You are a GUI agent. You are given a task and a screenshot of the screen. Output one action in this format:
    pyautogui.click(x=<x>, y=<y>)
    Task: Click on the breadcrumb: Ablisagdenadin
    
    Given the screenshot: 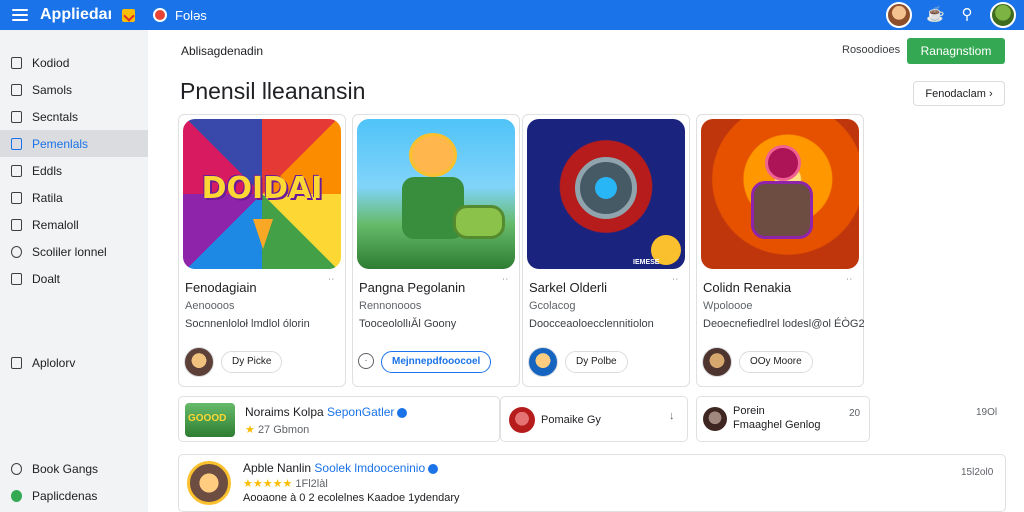 What is the action you would take?
    pyautogui.click(x=222, y=51)
    